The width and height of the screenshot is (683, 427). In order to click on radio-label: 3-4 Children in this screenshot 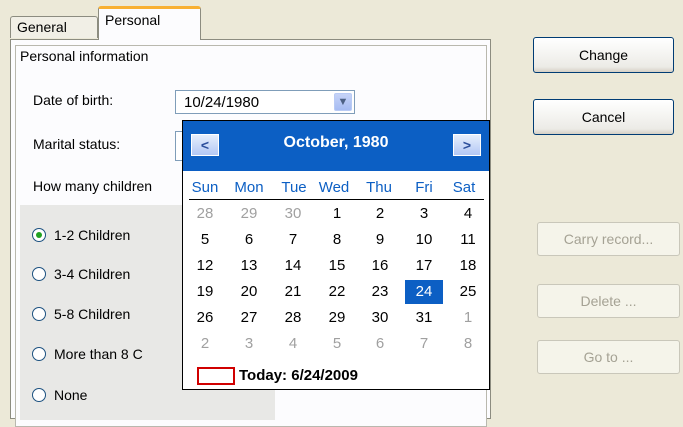, I will do `click(92, 274)`.